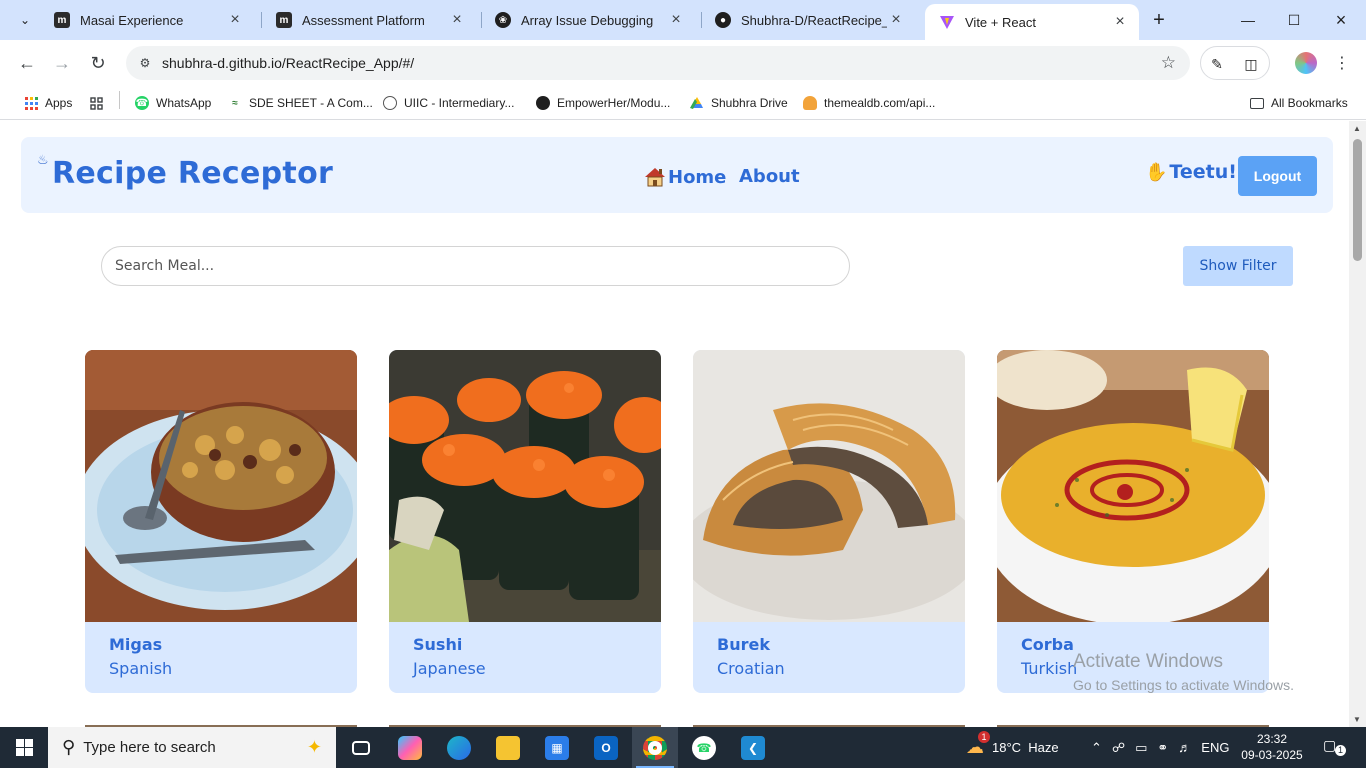 The height and width of the screenshot is (768, 1366). Describe the element at coordinates (1215, 747) in the screenshot. I see `language-indicator: ENG` at that location.